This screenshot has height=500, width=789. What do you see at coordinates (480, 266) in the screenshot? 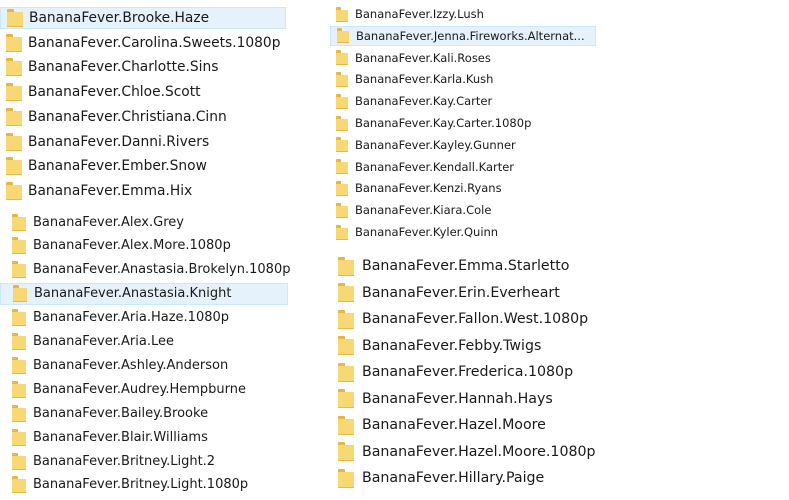
I see `folder-item: BananaFever.Emma.Starletto` at bounding box center [480, 266].